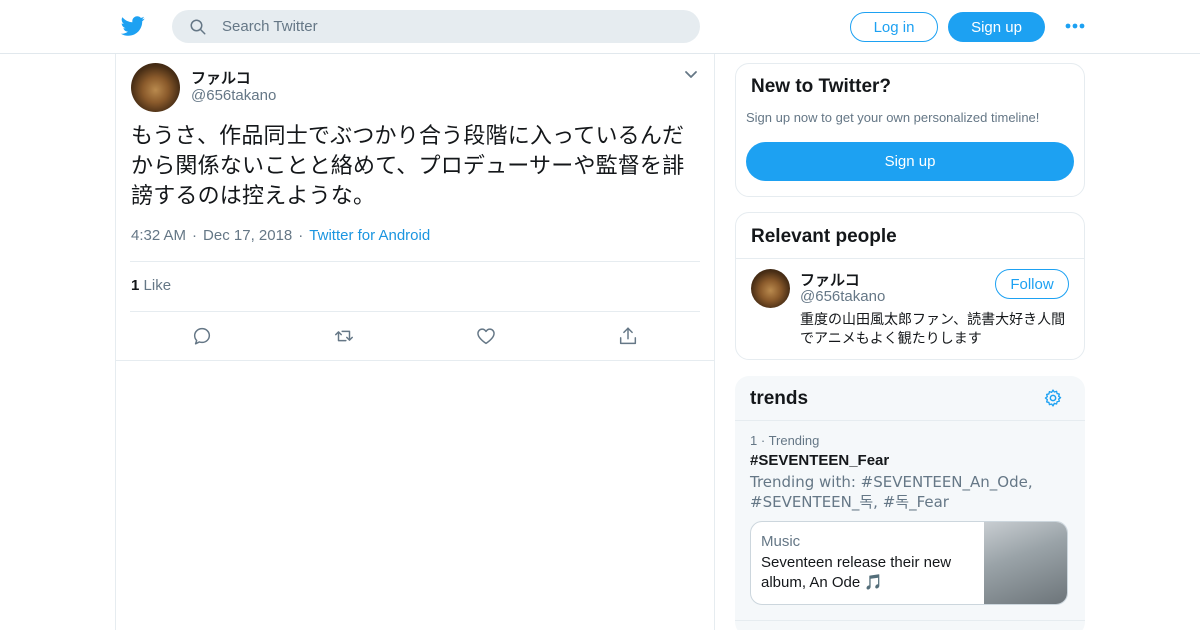 This screenshot has width=1200, height=630. Describe the element at coordinates (821, 86) in the screenshot. I see `new-to-twitter-title: New to Twitter?` at that location.